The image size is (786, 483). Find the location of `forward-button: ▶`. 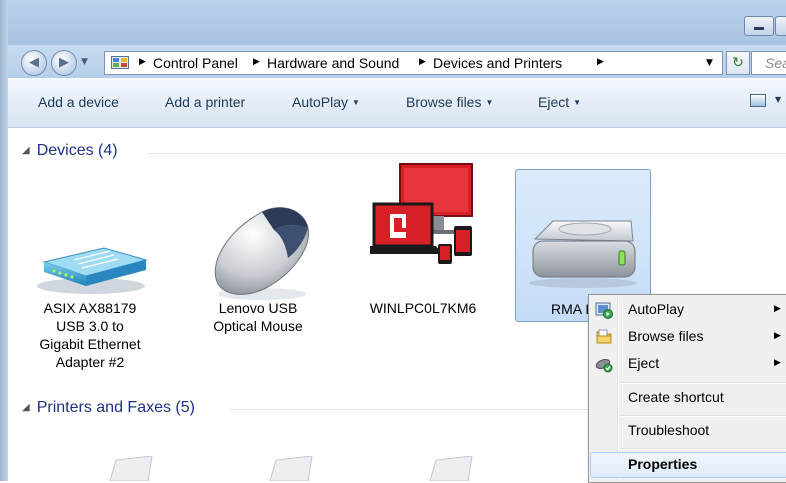

forward-button: ▶ is located at coordinates (64, 63).